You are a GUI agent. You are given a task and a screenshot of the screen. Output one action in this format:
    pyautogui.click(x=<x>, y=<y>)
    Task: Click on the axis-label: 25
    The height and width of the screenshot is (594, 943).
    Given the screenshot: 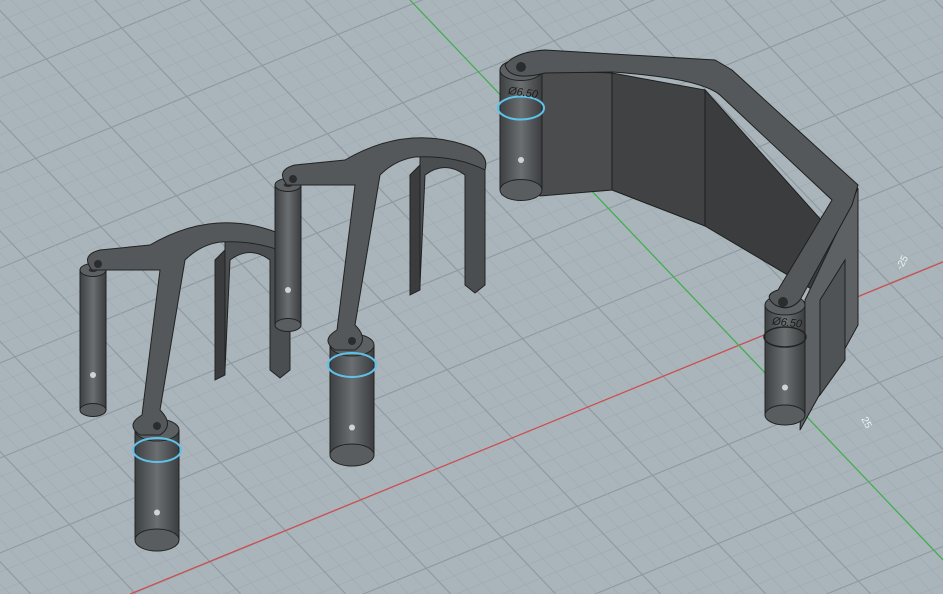 What is the action you would take?
    pyautogui.click(x=865, y=423)
    